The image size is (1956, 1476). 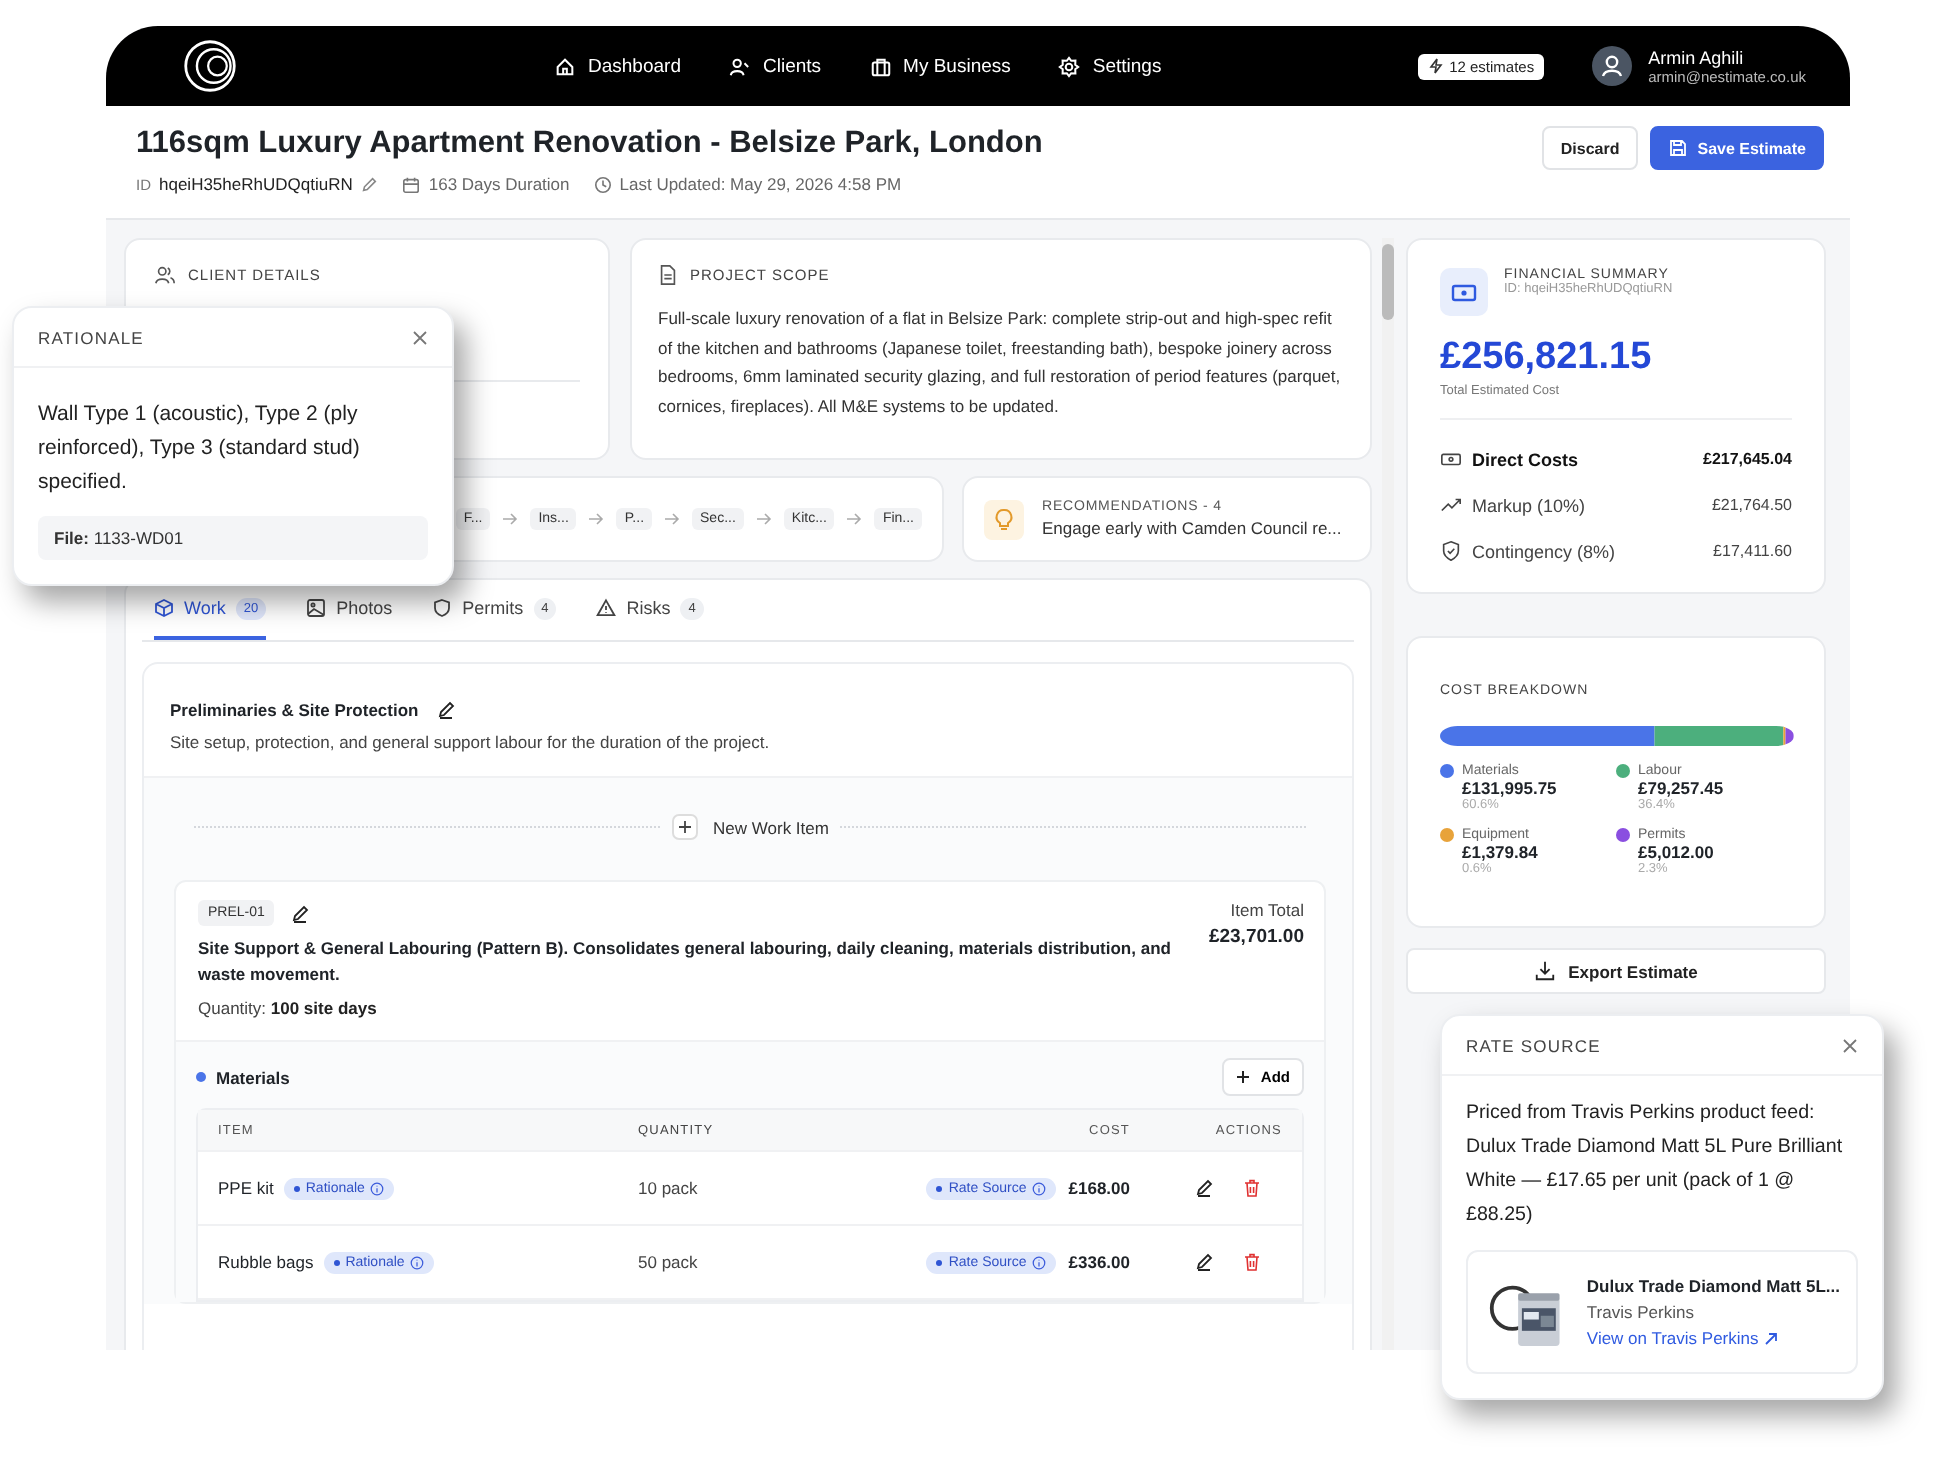 I want to click on quantity-cell-text: 50 pack, so click(x=669, y=1262).